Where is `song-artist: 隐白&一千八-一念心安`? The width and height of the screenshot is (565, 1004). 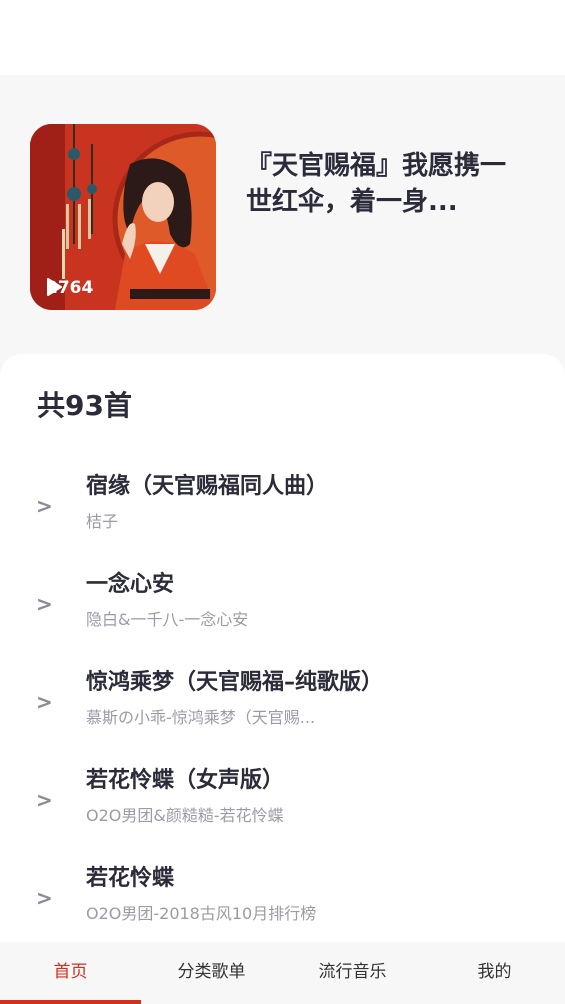
song-artist: 隐白&一千八-一念心安 is located at coordinates (167, 619).